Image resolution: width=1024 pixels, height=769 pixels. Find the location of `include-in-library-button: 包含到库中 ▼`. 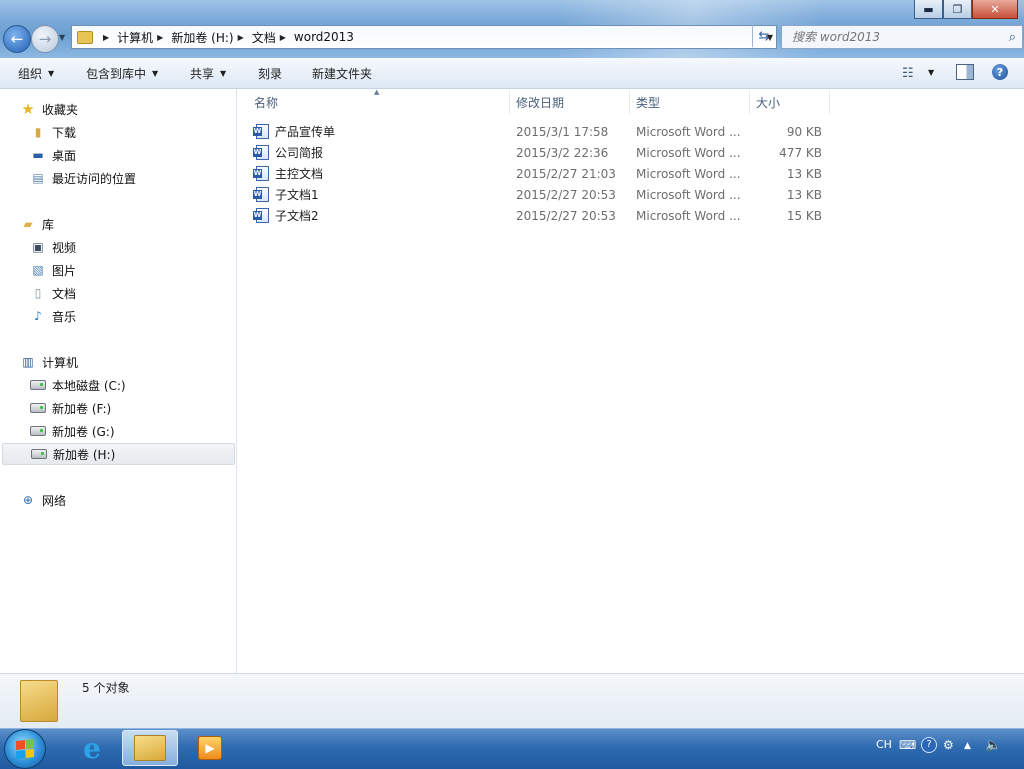

include-in-library-button: 包含到库中 ▼ is located at coordinates (122, 73).